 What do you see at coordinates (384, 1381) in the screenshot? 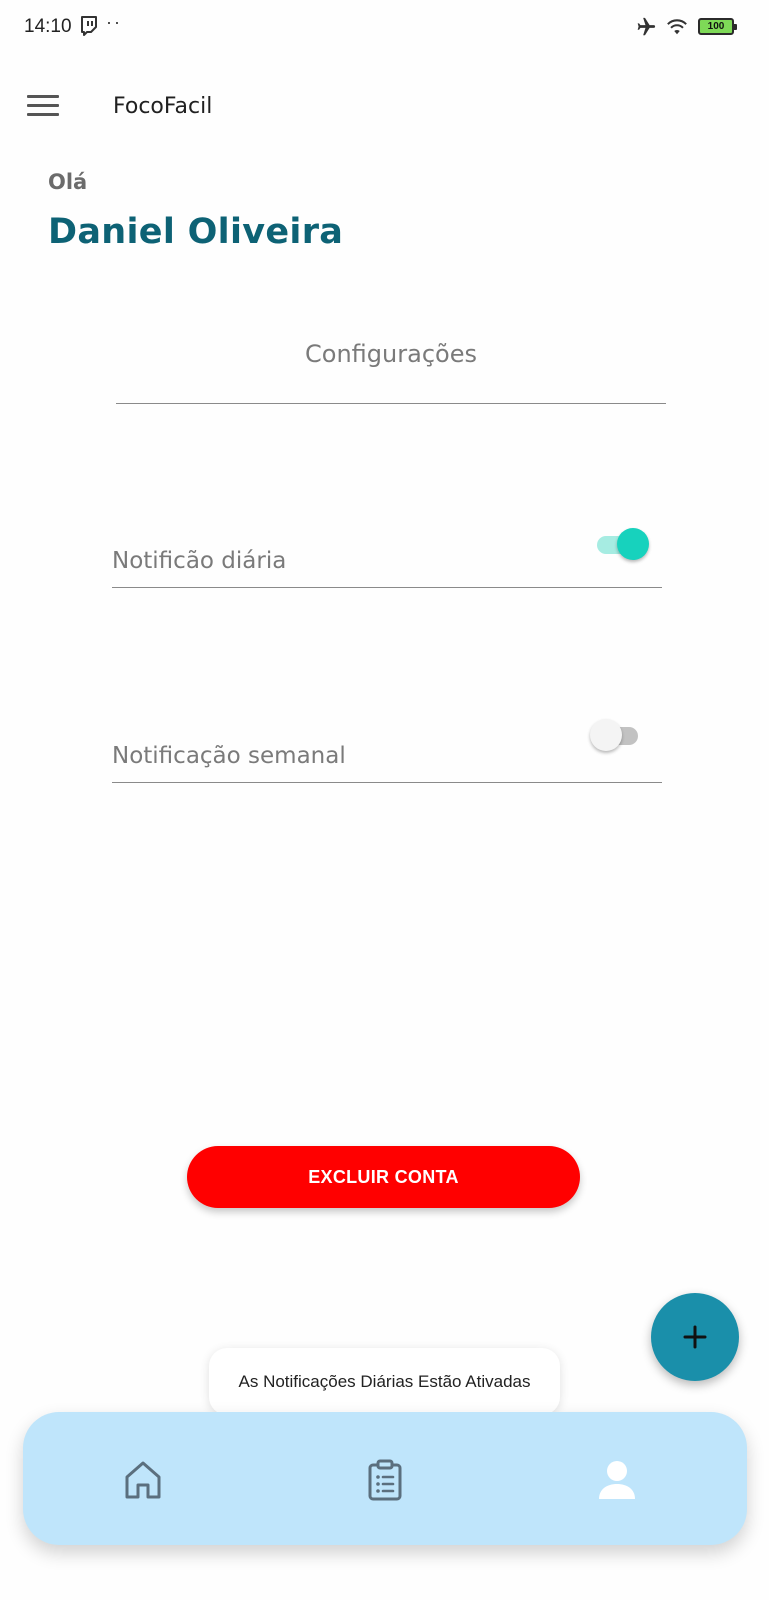
I see `toast-message: As Notificações Diárias Estão Ativadas` at bounding box center [384, 1381].